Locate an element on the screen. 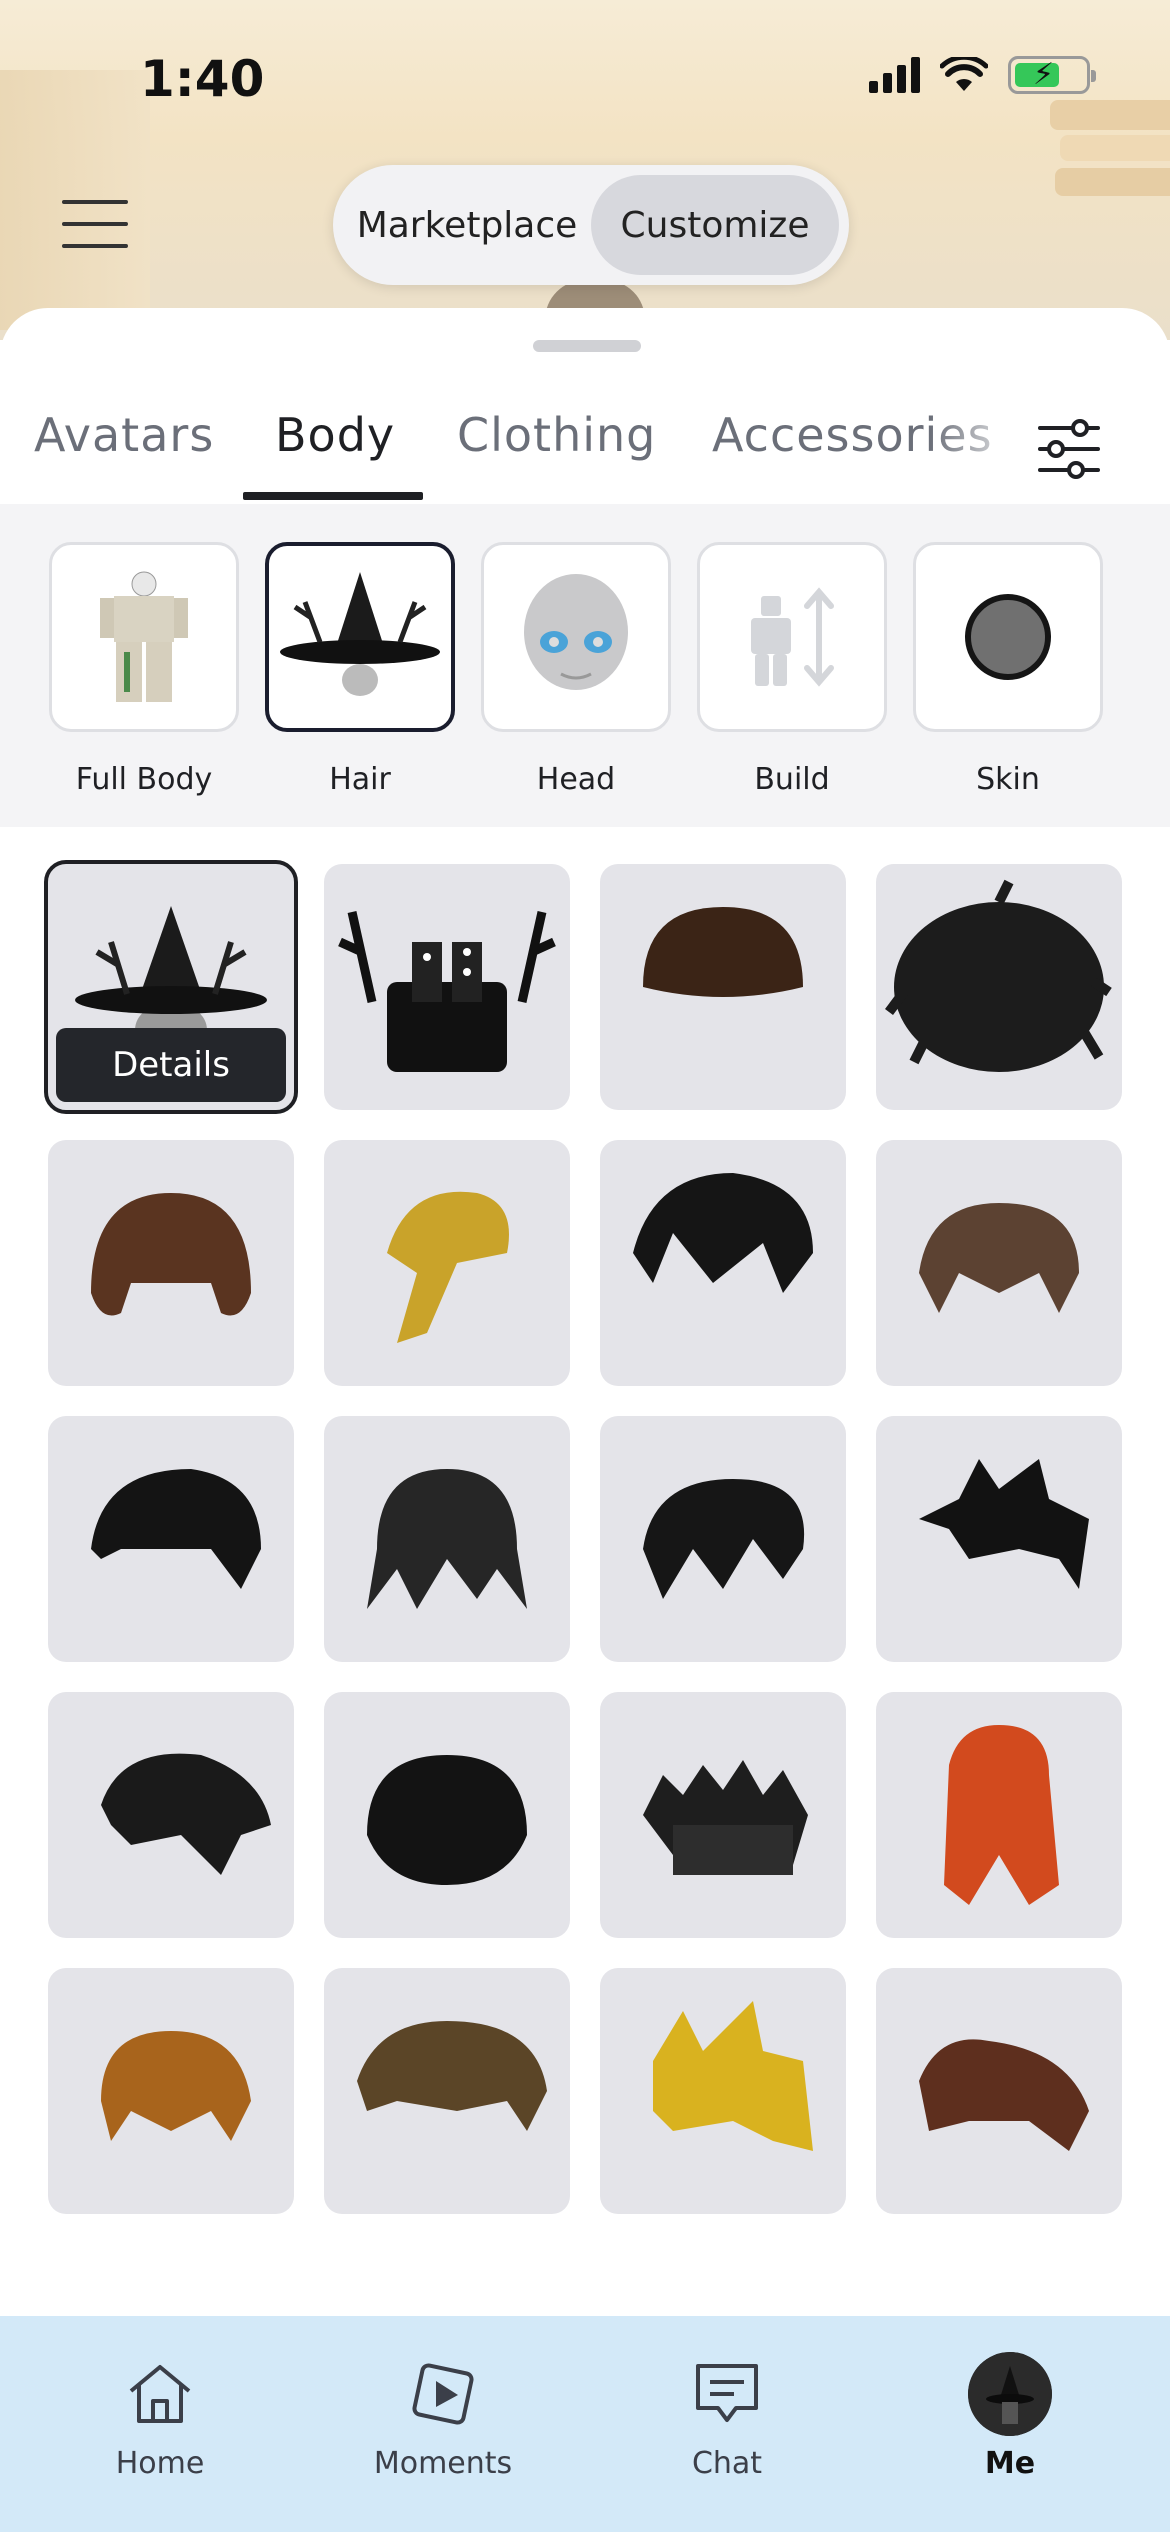 This screenshot has height=2532, width=1170. sheet-grabber is located at coordinates (587, 346).